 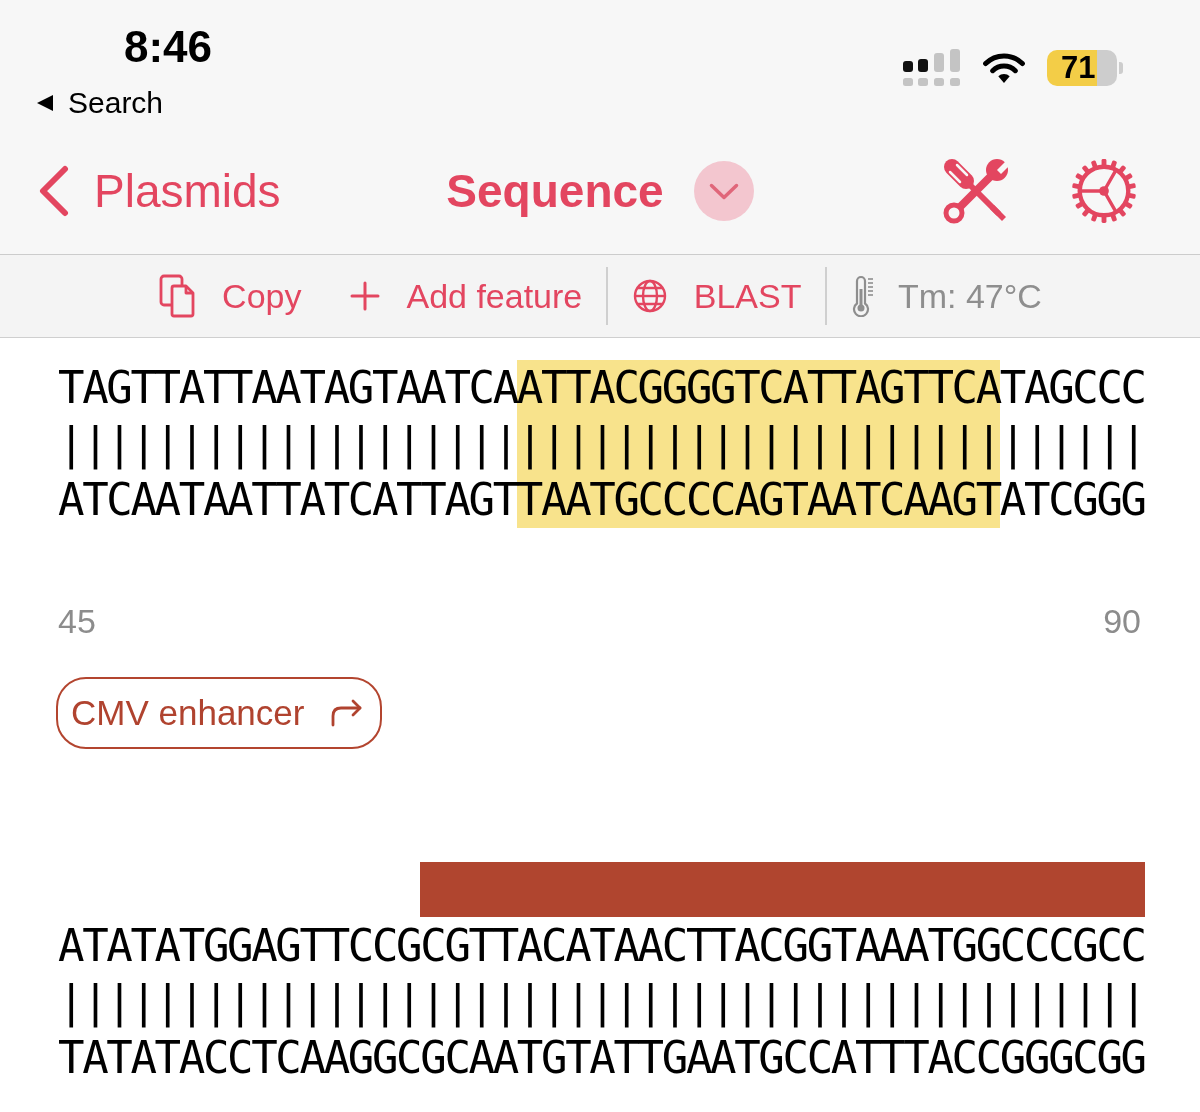 What do you see at coordinates (177, 296) in the screenshot?
I see `copy-icon` at bounding box center [177, 296].